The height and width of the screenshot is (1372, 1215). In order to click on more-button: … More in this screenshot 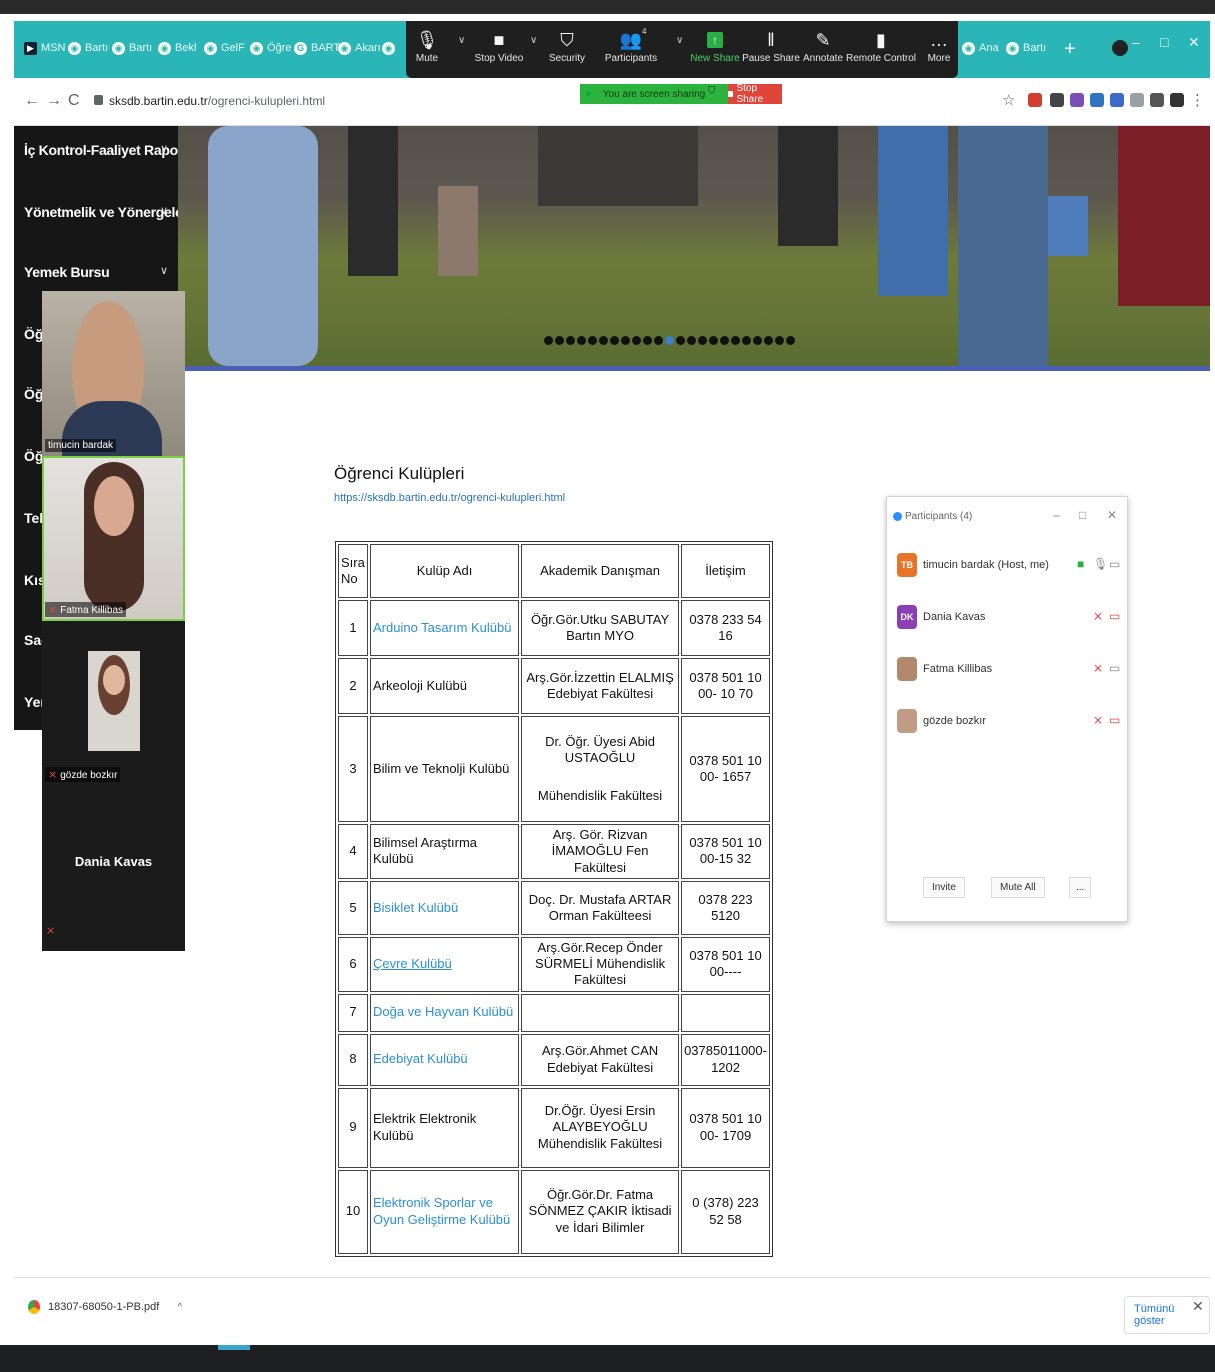, I will do `click(939, 51)`.